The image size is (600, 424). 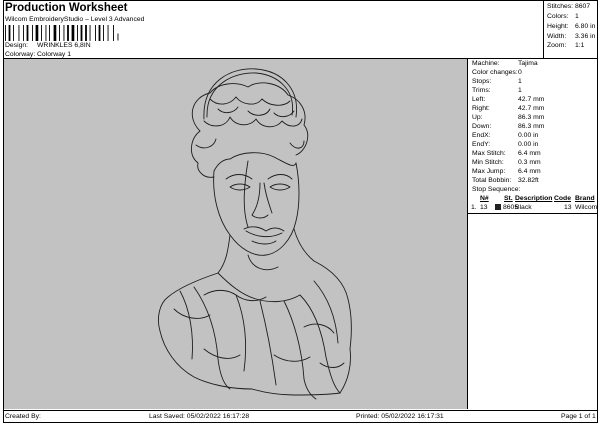 I want to click on stat-value: 8607, so click(x=583, y=6).